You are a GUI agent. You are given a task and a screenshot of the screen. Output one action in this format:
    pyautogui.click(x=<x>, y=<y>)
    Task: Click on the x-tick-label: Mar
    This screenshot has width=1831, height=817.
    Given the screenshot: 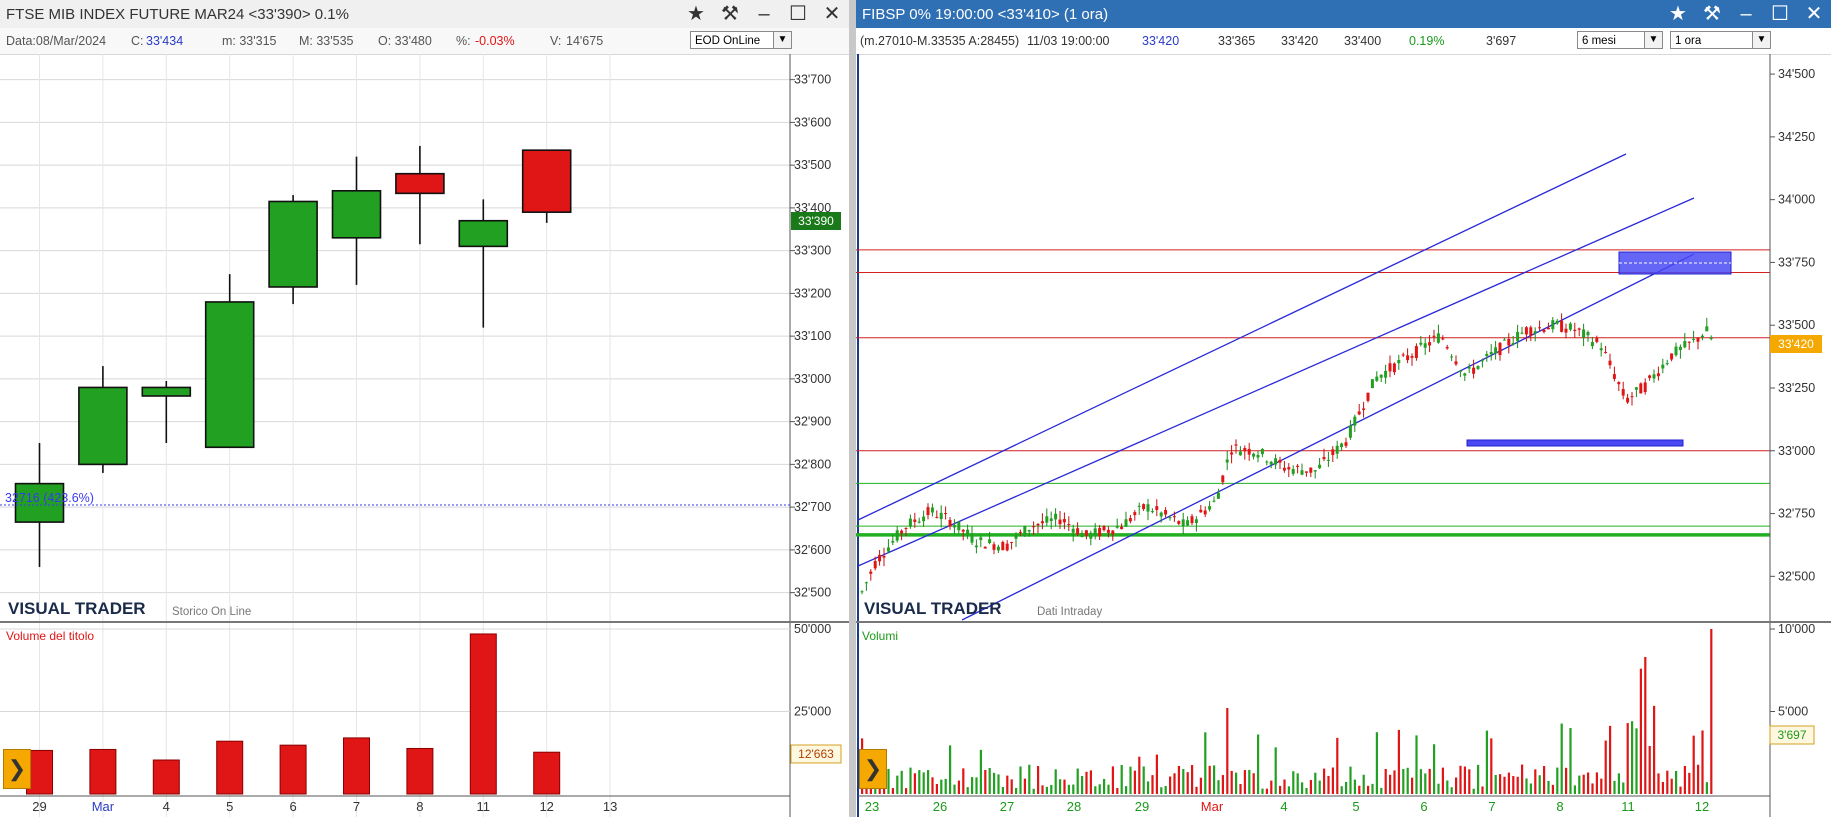 What is the action you would take?
    pyautogui.click(x=103, y=806)
    